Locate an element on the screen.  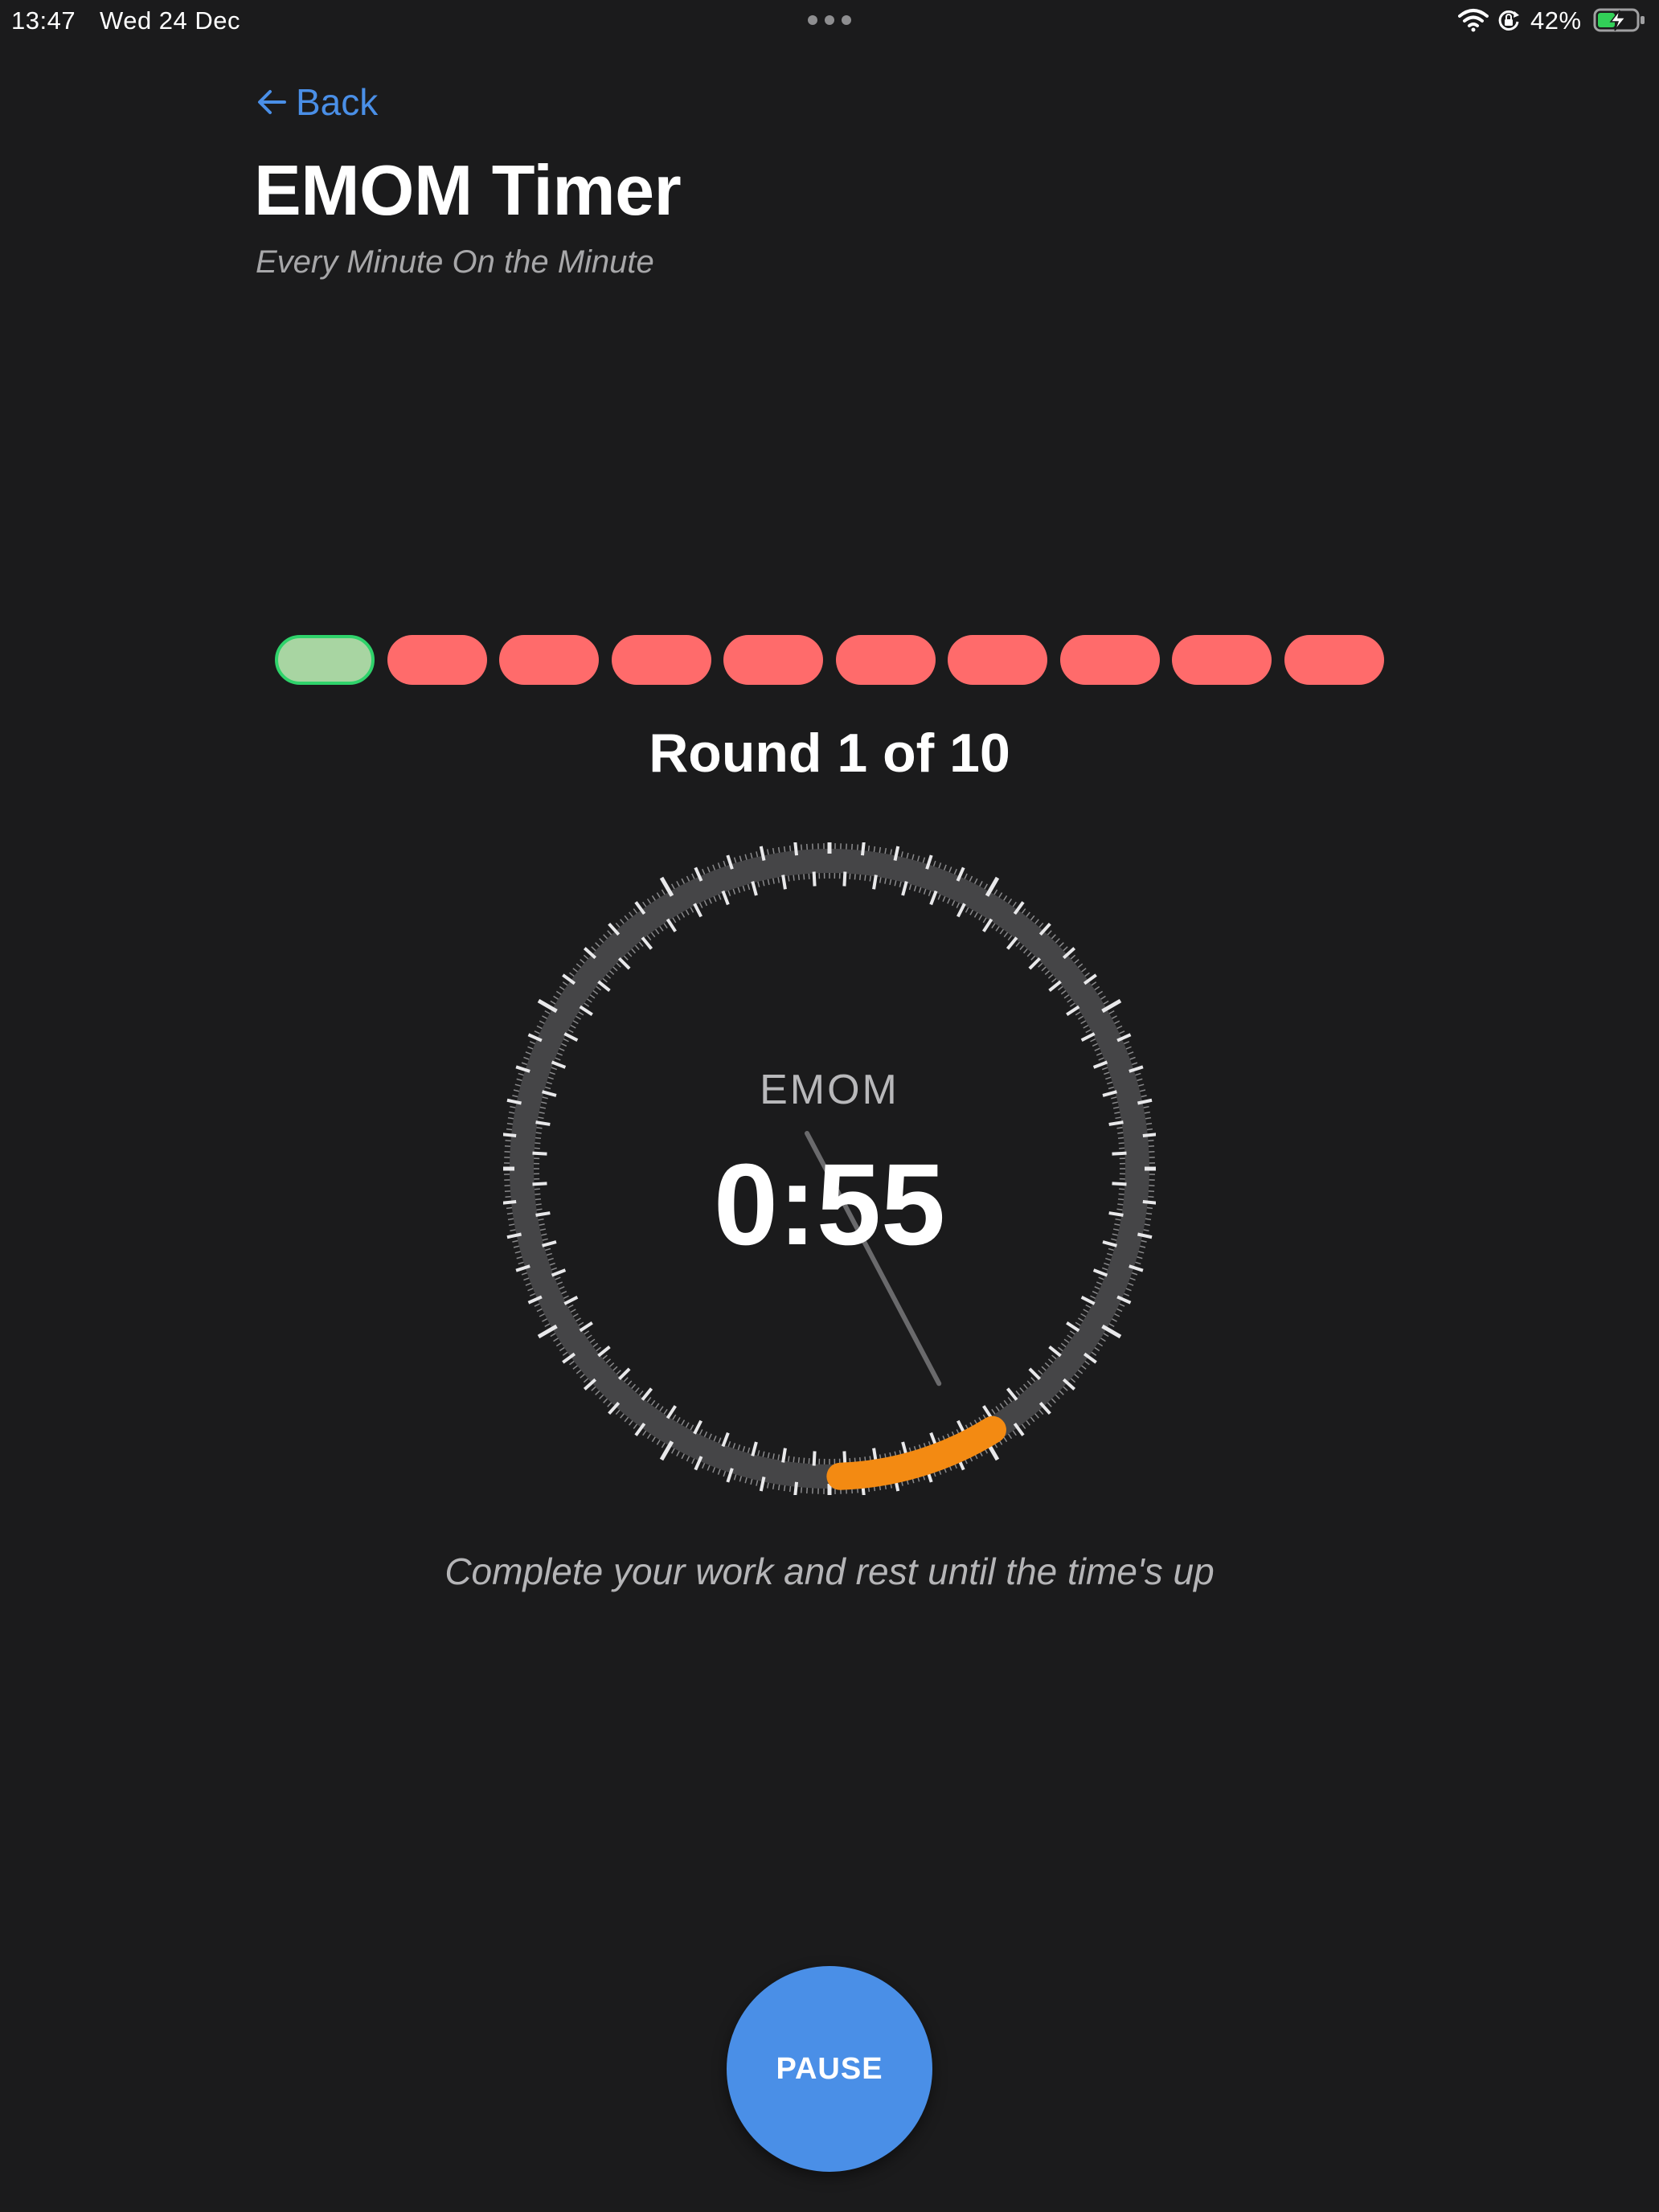
status-date: Wed 24 Dec is located at coordinates (170, 20).